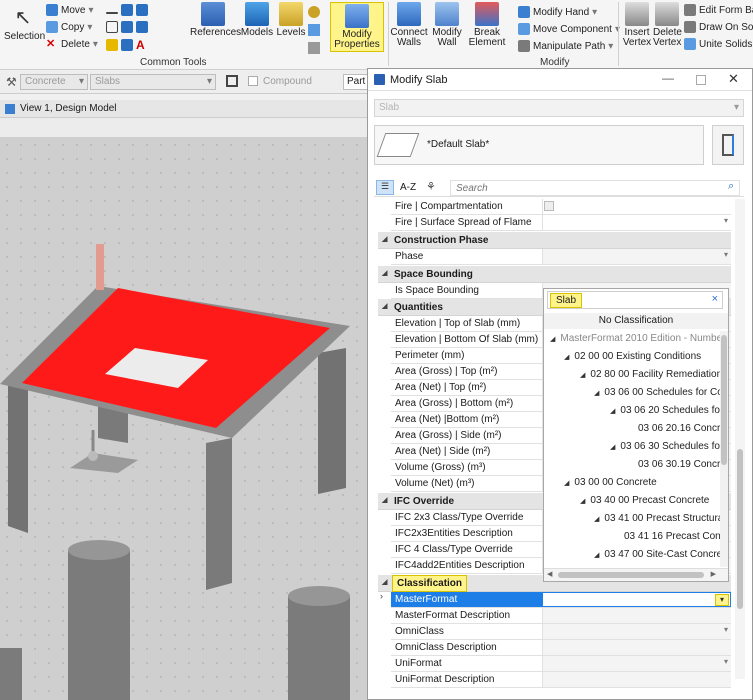 This screenshot has height=700, width=753. I want to click on tree-item: ◢ 03 41 00 Precast Structural, so click(657, 518).